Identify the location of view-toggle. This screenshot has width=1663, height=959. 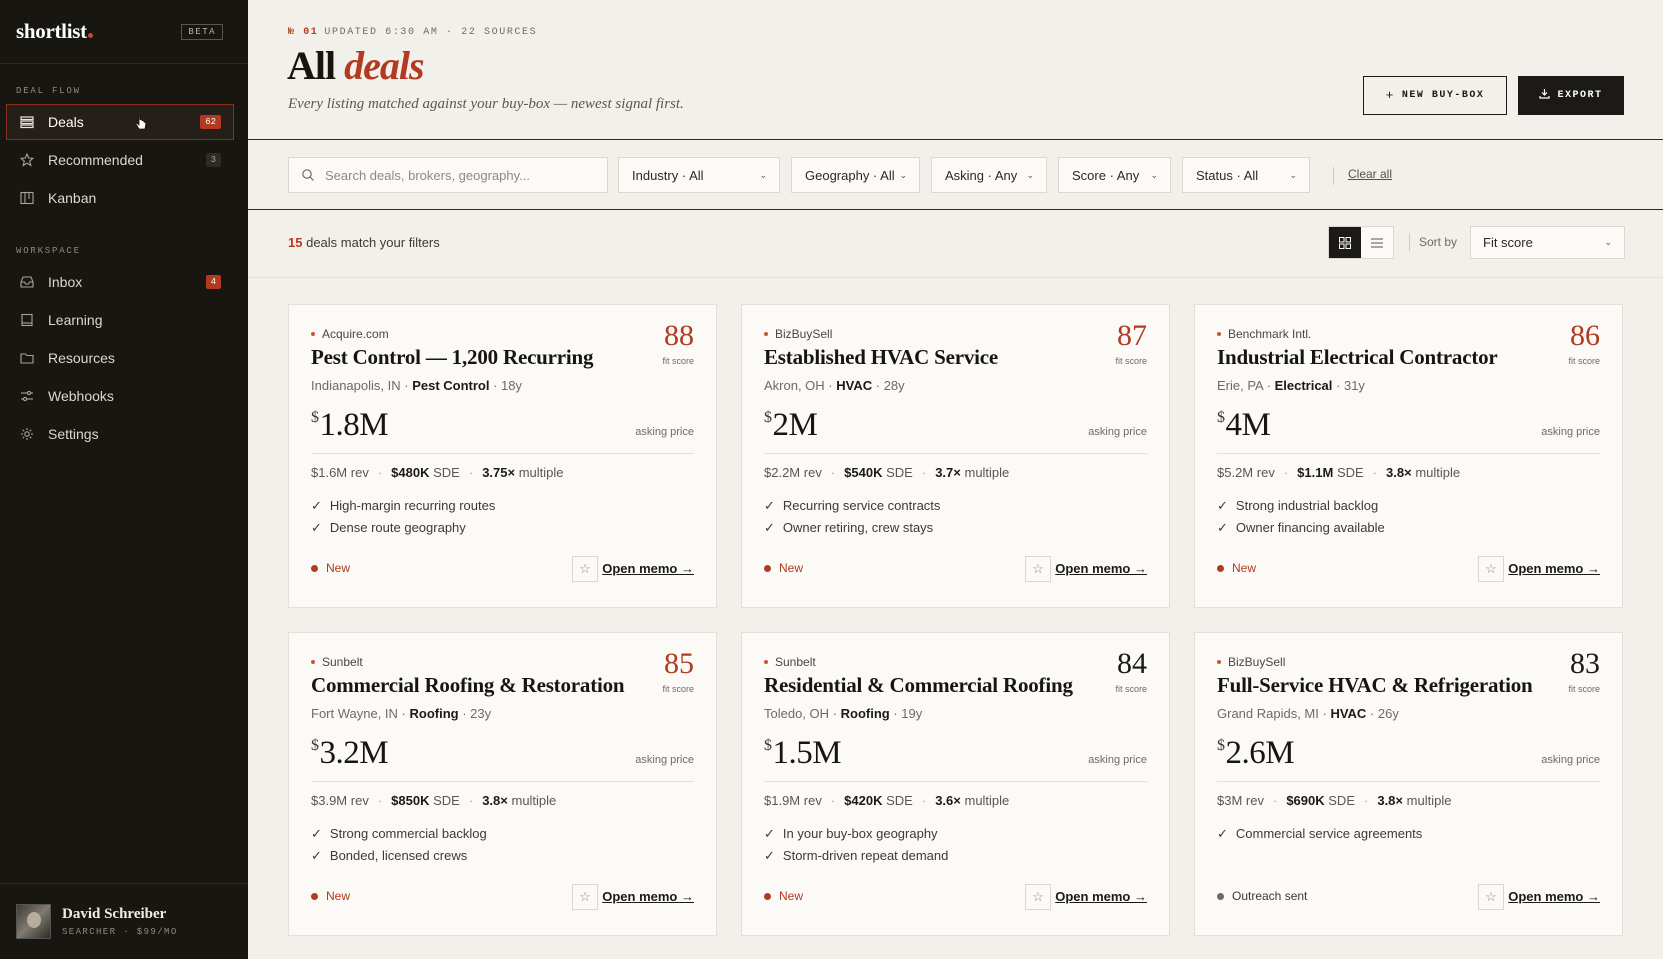
(1361, 242).